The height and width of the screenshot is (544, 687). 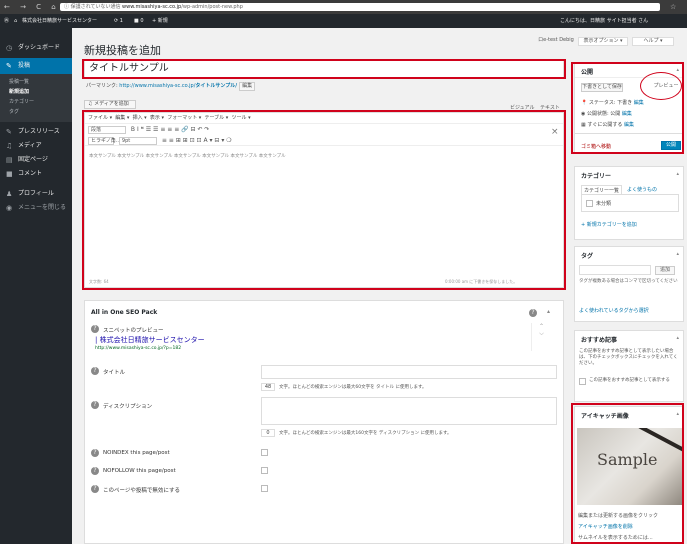 What do you see at coordinates (36, 174) in the screenshot?
I see `sidebar-item-comments: ■ コメント` at bounding box center [36, 174].